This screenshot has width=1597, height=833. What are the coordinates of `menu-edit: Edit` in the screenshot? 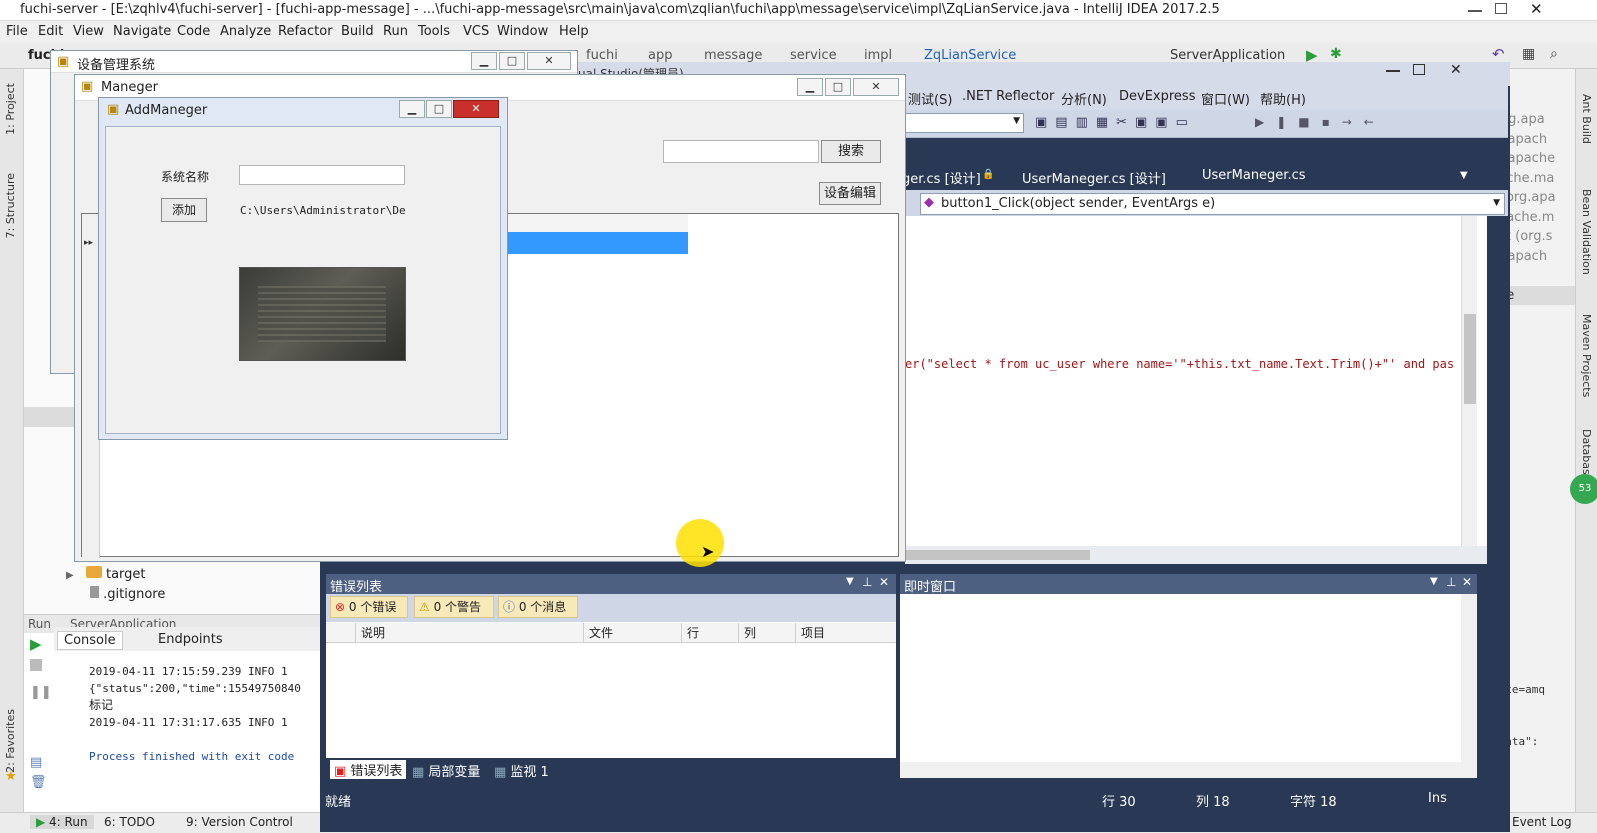 It's located at (50, 31).